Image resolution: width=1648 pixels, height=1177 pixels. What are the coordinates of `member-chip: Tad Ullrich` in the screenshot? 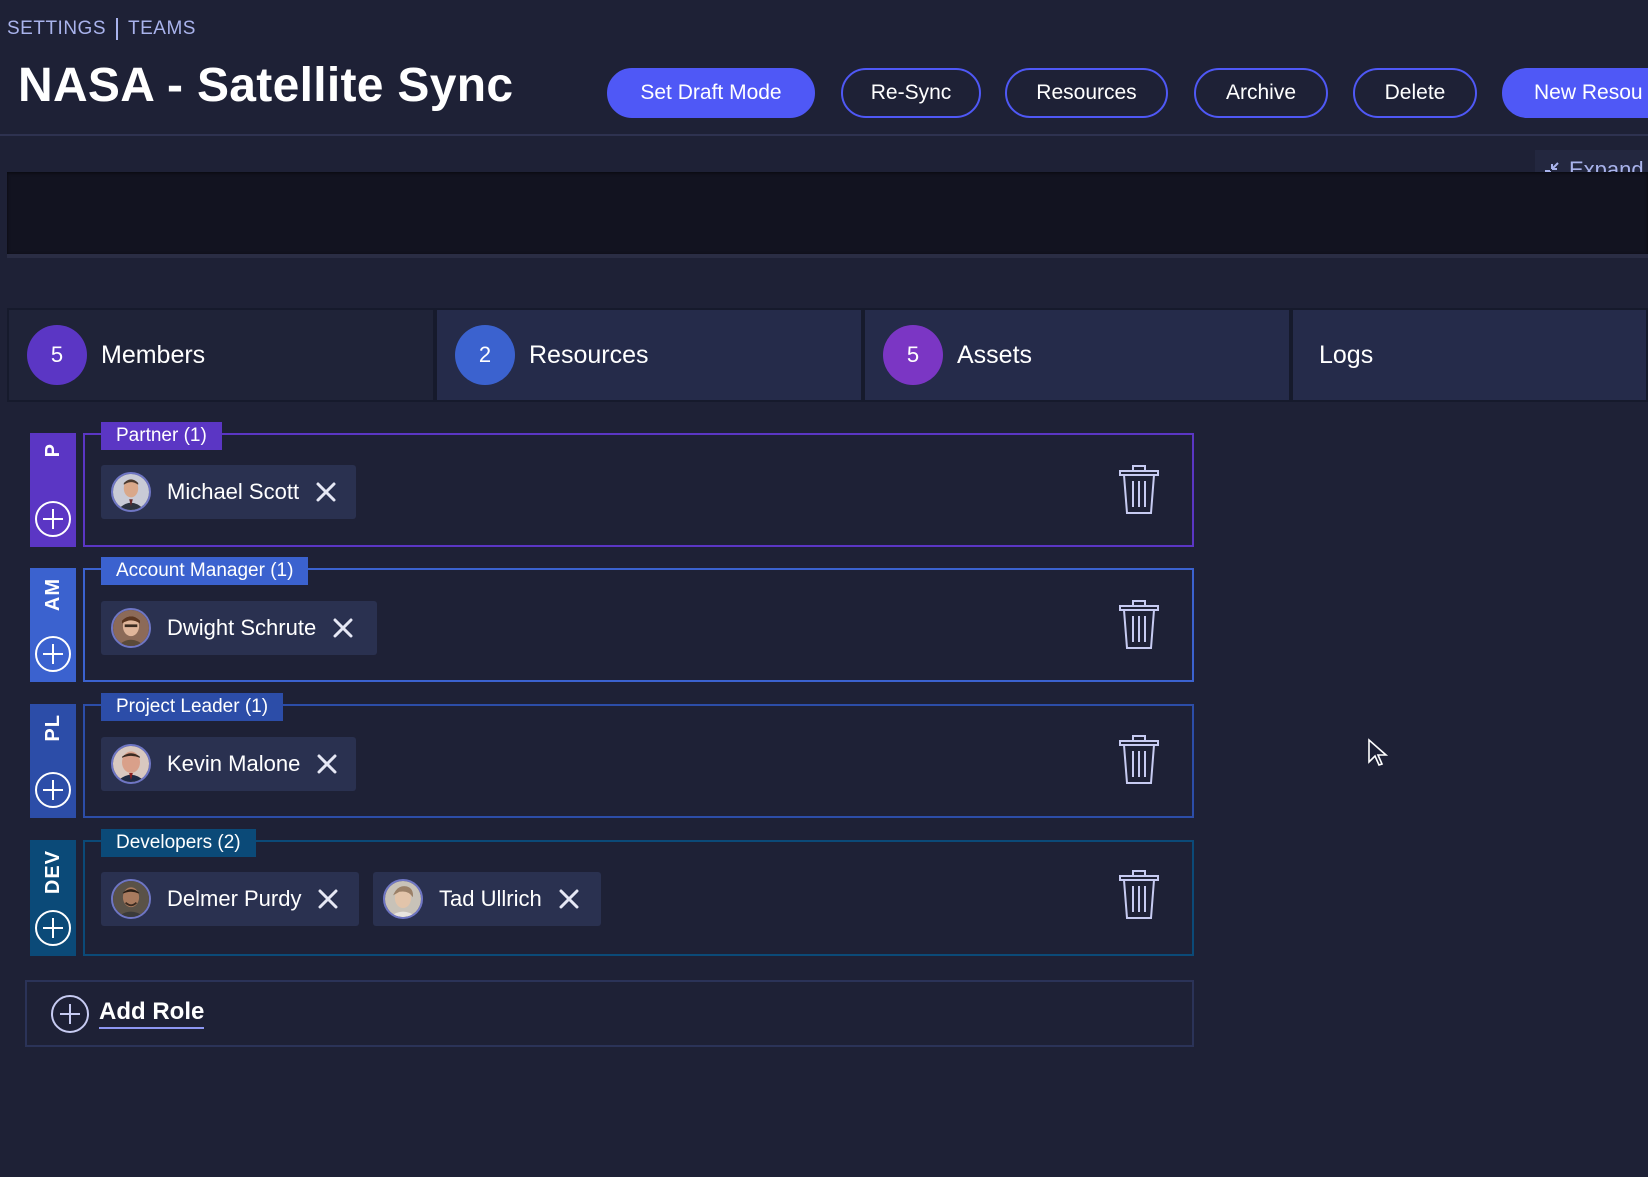 It's located at (487, 899).